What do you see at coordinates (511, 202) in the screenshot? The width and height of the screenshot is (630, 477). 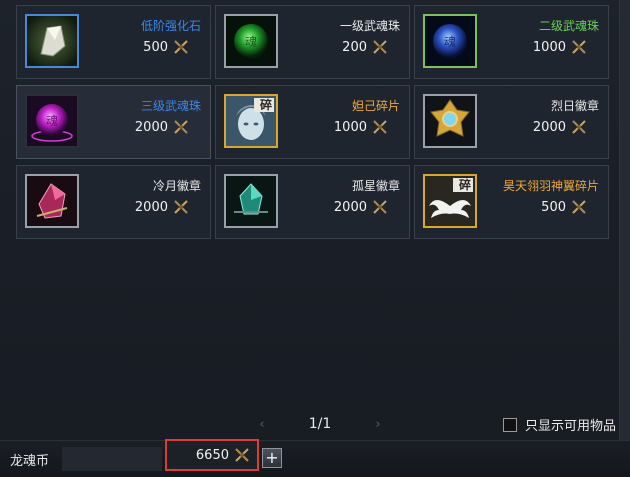 I see `shop-item-slot: 碎 昊天翎羽神翼碎片 500` at bounding box center [511, 202].